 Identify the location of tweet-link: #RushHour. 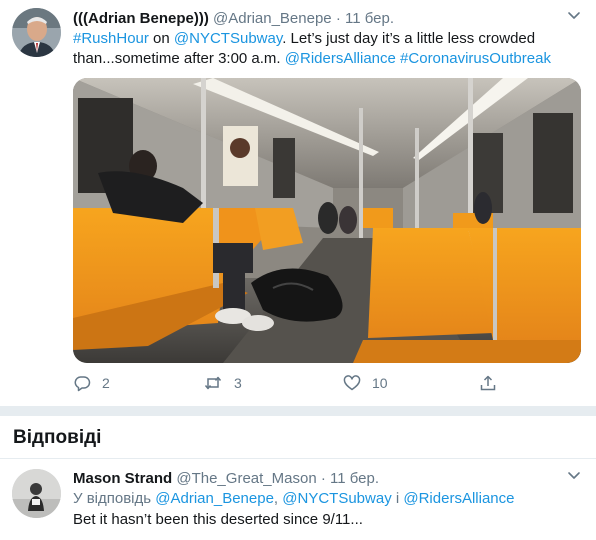
(111, 38).